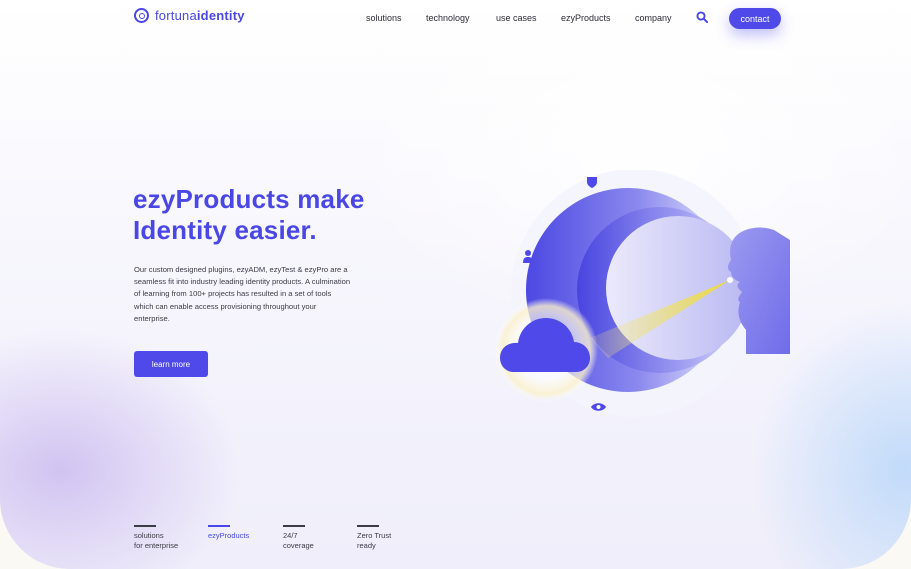 This screenshot has width=911, height=569. What do you see at coordinates (642, 293) in the screenshot?
I see `hero-illustration` at bounding box center [642, 293].